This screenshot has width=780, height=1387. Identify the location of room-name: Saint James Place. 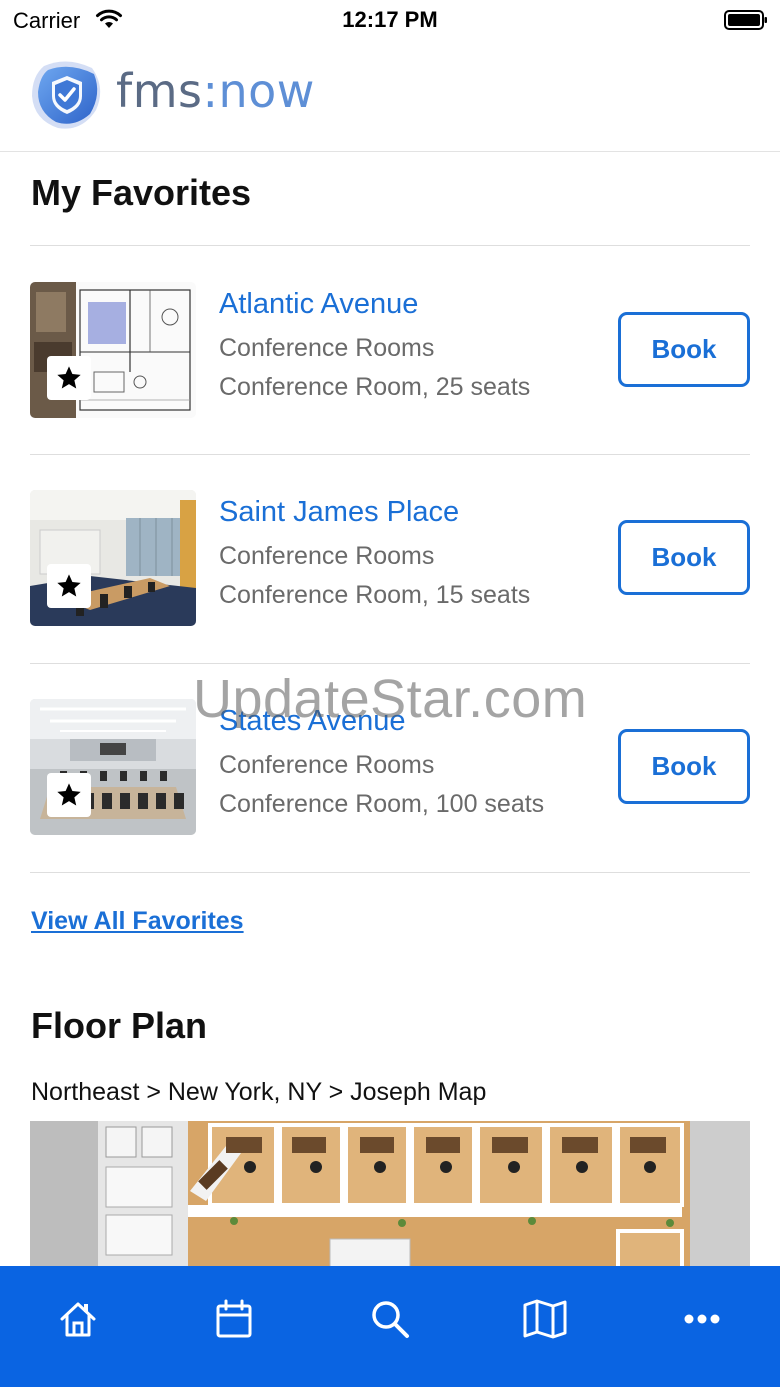
(339, 512).